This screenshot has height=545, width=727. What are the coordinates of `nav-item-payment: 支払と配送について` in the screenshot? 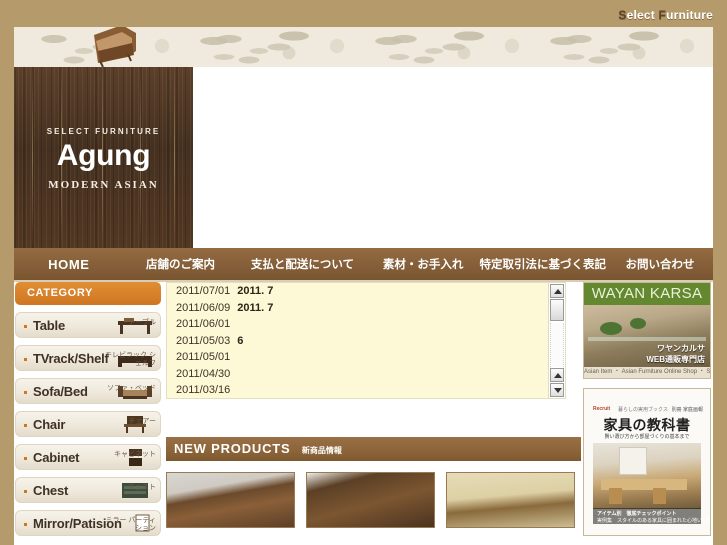 It's located at (302, 264).